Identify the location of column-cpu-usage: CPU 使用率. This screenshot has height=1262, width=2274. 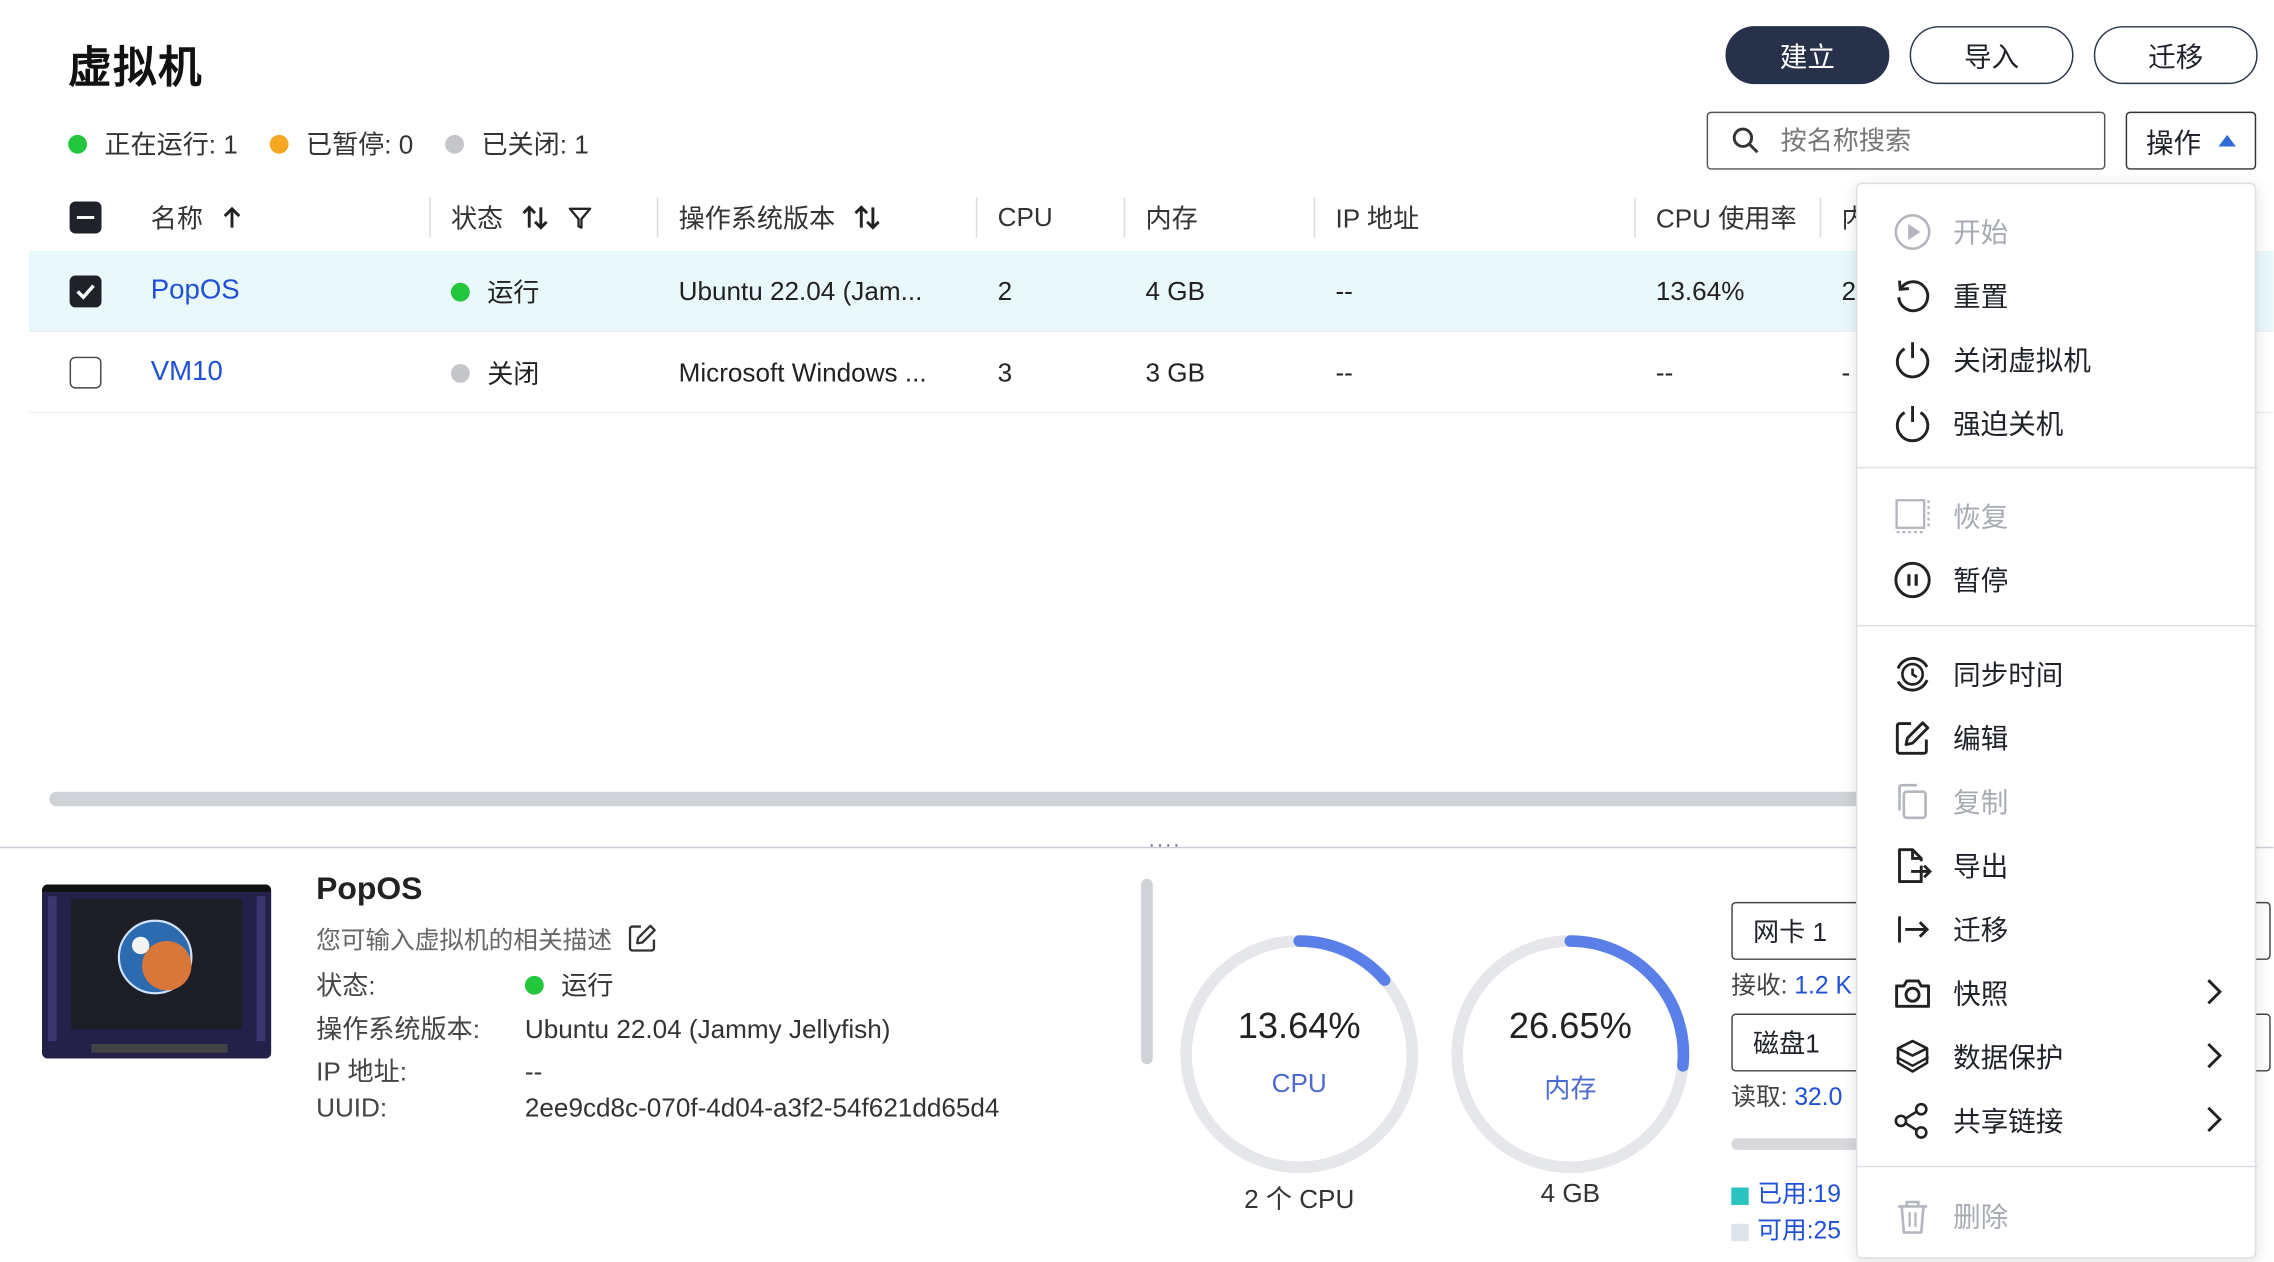
(1726, 218).